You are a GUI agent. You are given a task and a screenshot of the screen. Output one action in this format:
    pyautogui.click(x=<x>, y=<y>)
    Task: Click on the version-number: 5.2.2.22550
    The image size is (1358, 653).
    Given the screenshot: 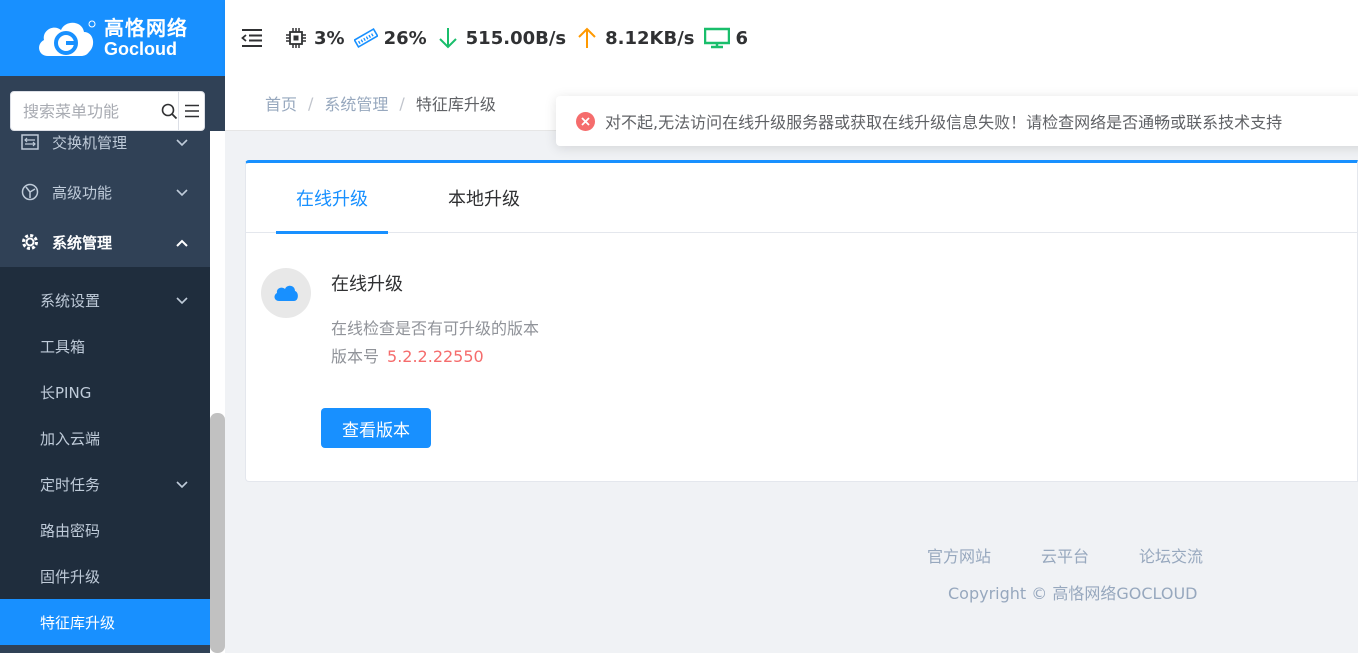 What is the action you would take?
    pyautogui.click(x=435, y=356)
    